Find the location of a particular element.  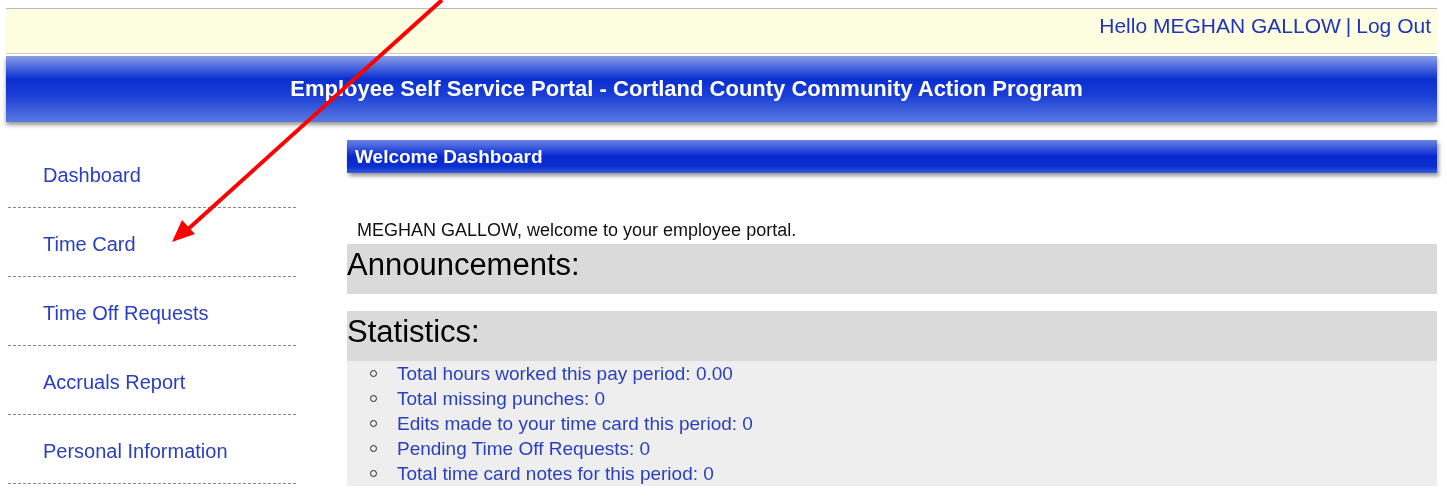

welcome-text: MEGHAN GALLOW, welcome to your employee portal. is located at coordinates (577, 231).